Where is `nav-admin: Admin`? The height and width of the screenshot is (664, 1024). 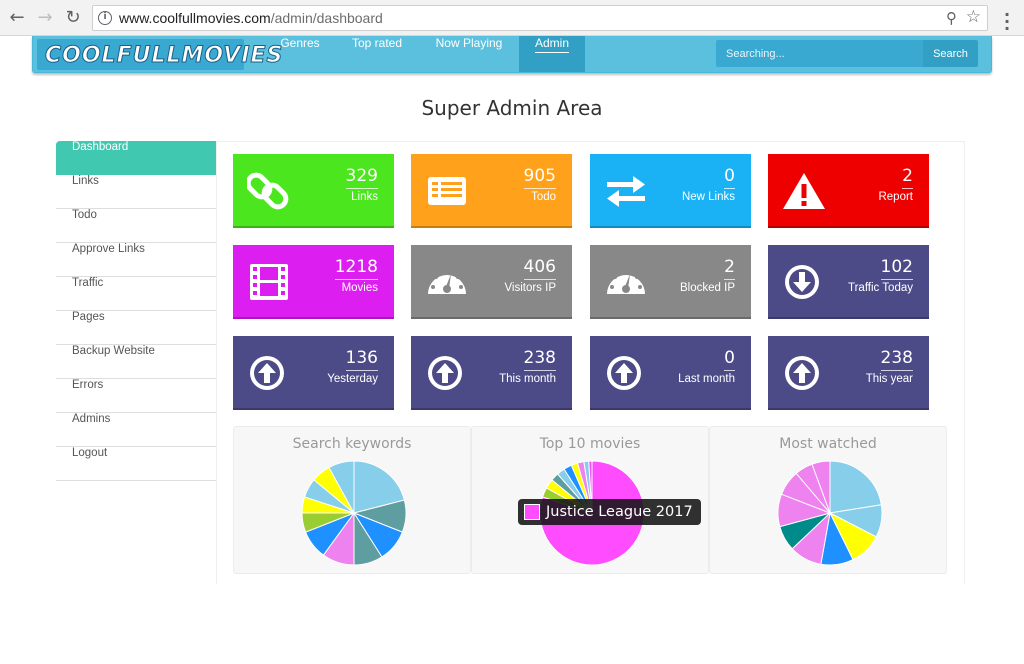
nav-admin: Admin is located at coordinates (552, 54).